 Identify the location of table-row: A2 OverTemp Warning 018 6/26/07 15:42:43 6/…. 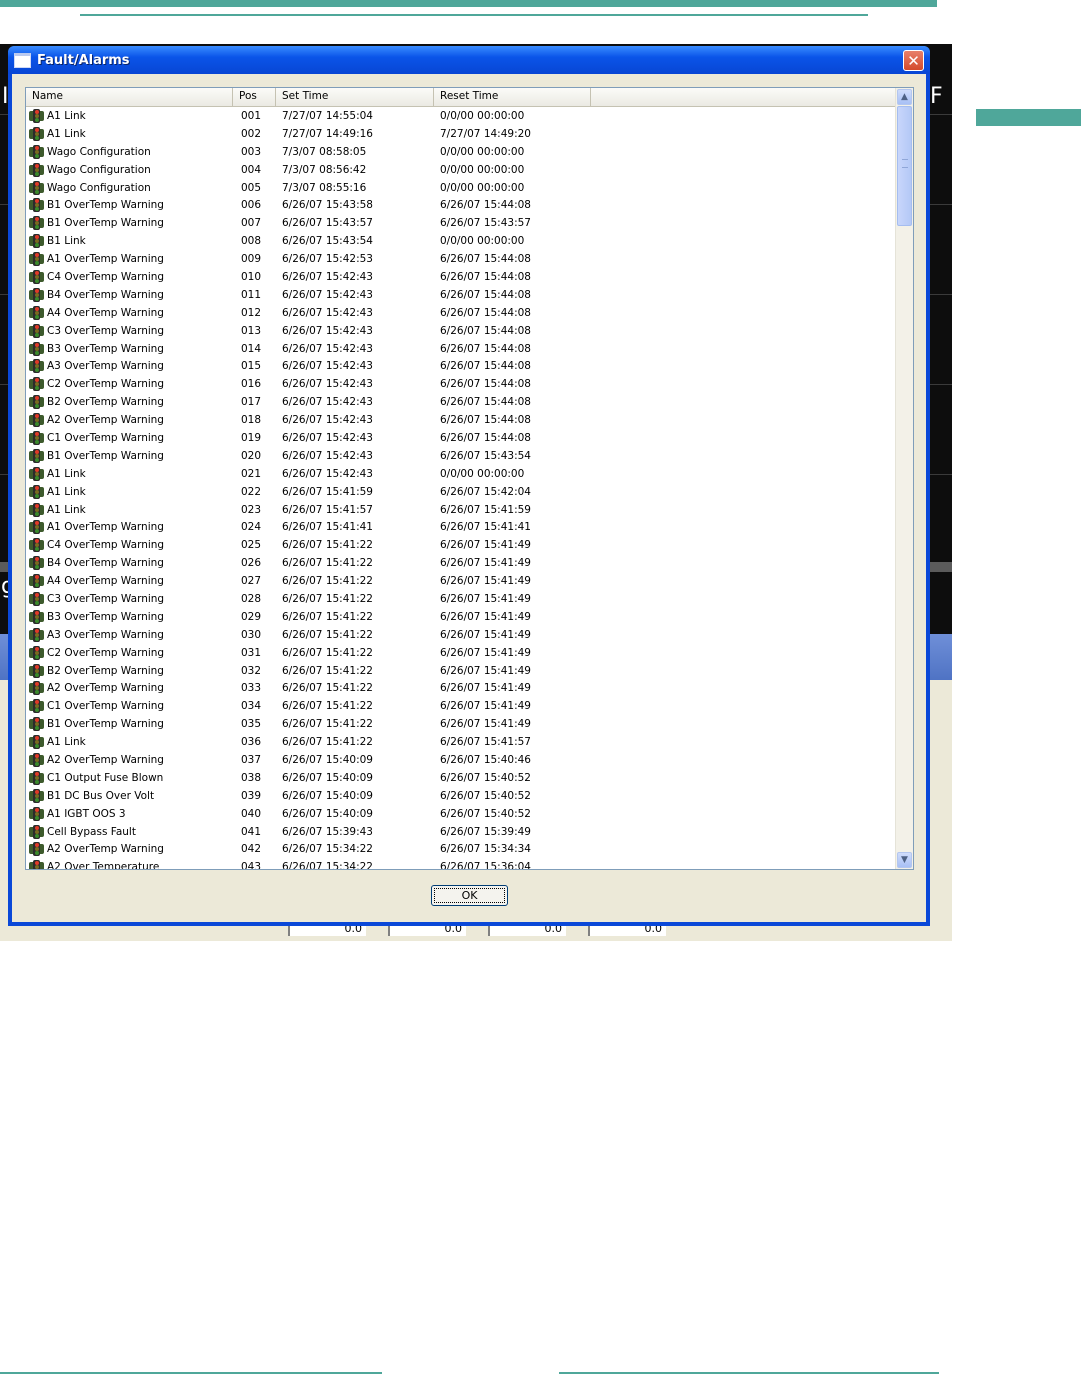
(461, 420).